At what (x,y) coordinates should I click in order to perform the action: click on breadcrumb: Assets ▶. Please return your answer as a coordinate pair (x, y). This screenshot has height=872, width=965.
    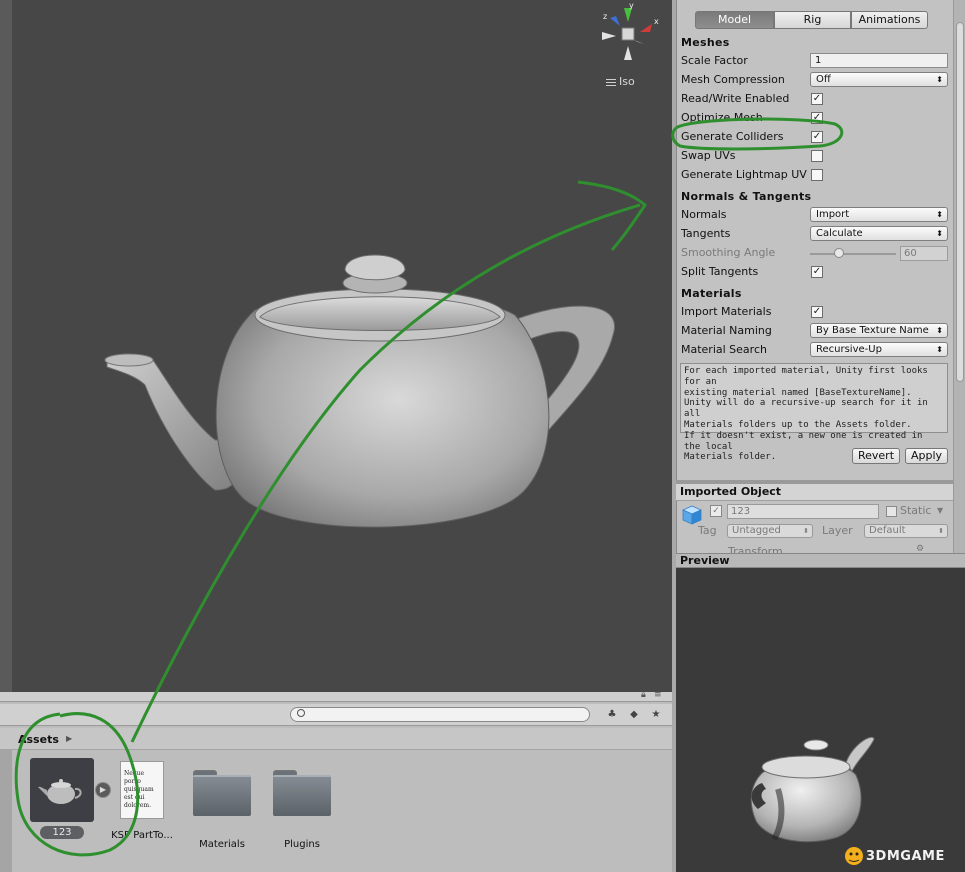
    Looking at the image, I should click on (336, 739).